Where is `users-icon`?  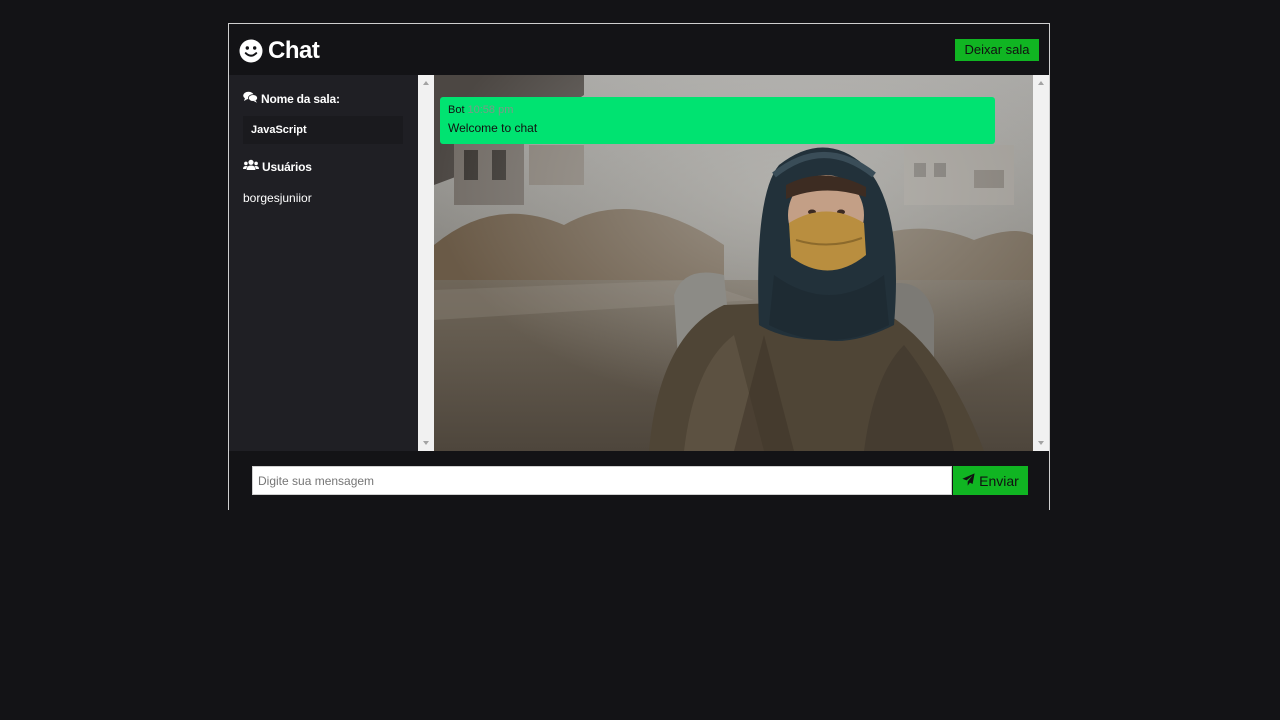
users-icon is located at coordinates (252, 166).